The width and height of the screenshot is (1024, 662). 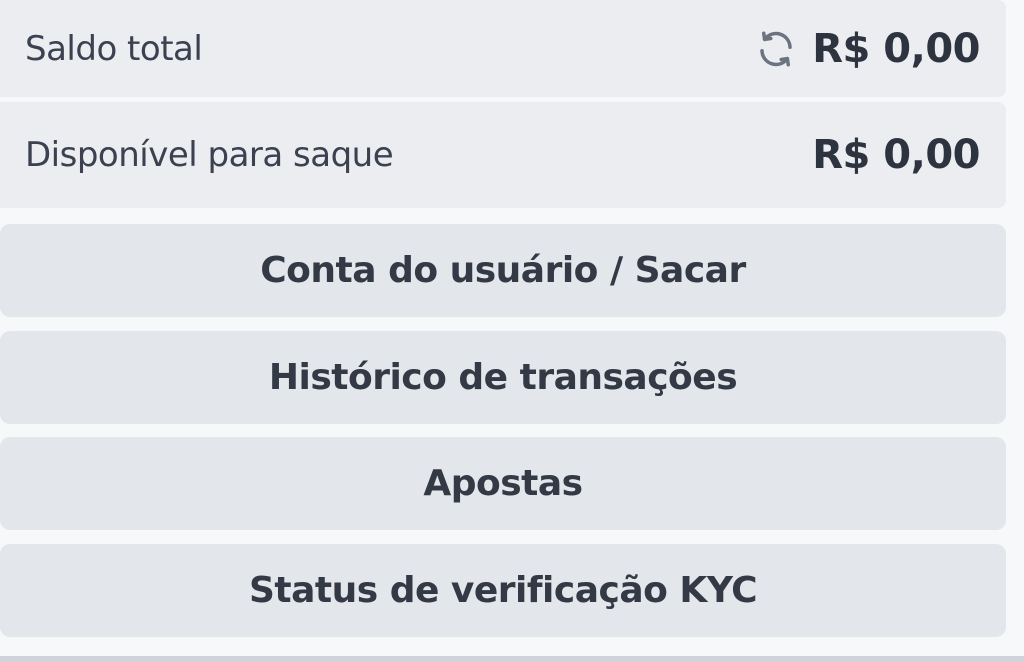 What do you see at coordinates (503, 590) in the screenshot?
I see `kyc-status-button: Status de verificação KYC` at bounding box center [503, 590].